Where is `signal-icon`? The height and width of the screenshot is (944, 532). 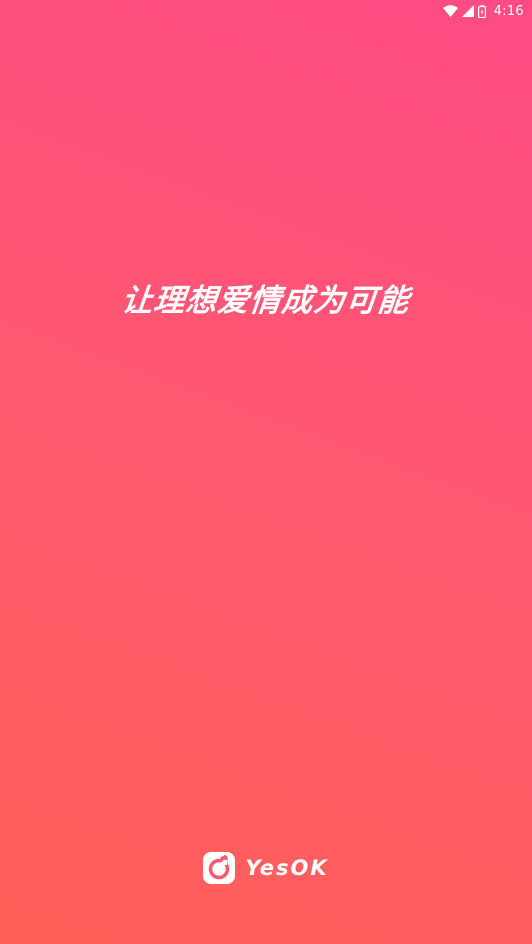 signal-icon is located at coordinates (467, 11).